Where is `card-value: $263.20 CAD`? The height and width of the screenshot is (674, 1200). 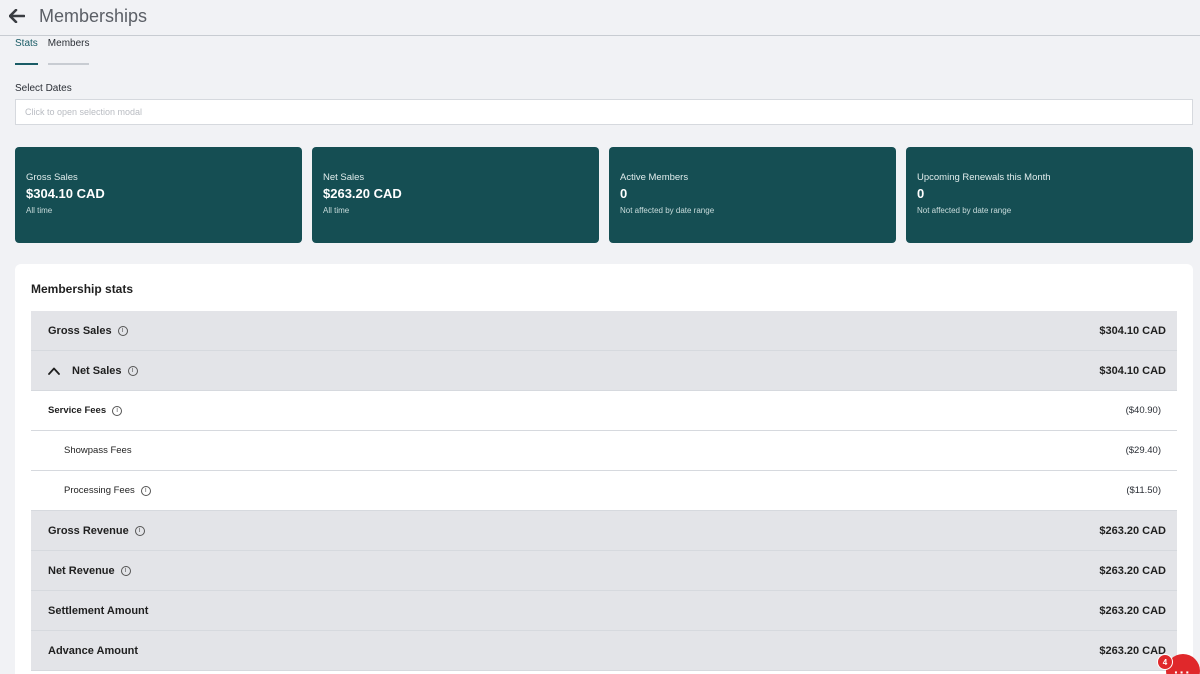 card-value: $263.20 CAD is located at coordinates (362, 193).